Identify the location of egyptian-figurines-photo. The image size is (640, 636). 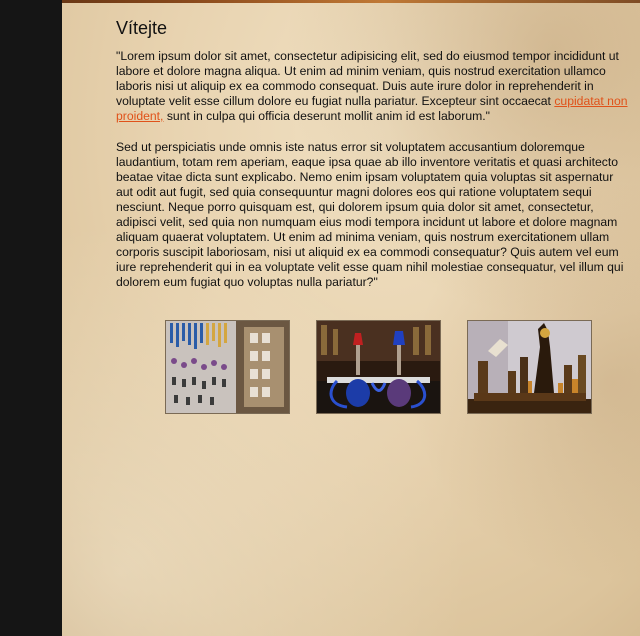
(529, 367).